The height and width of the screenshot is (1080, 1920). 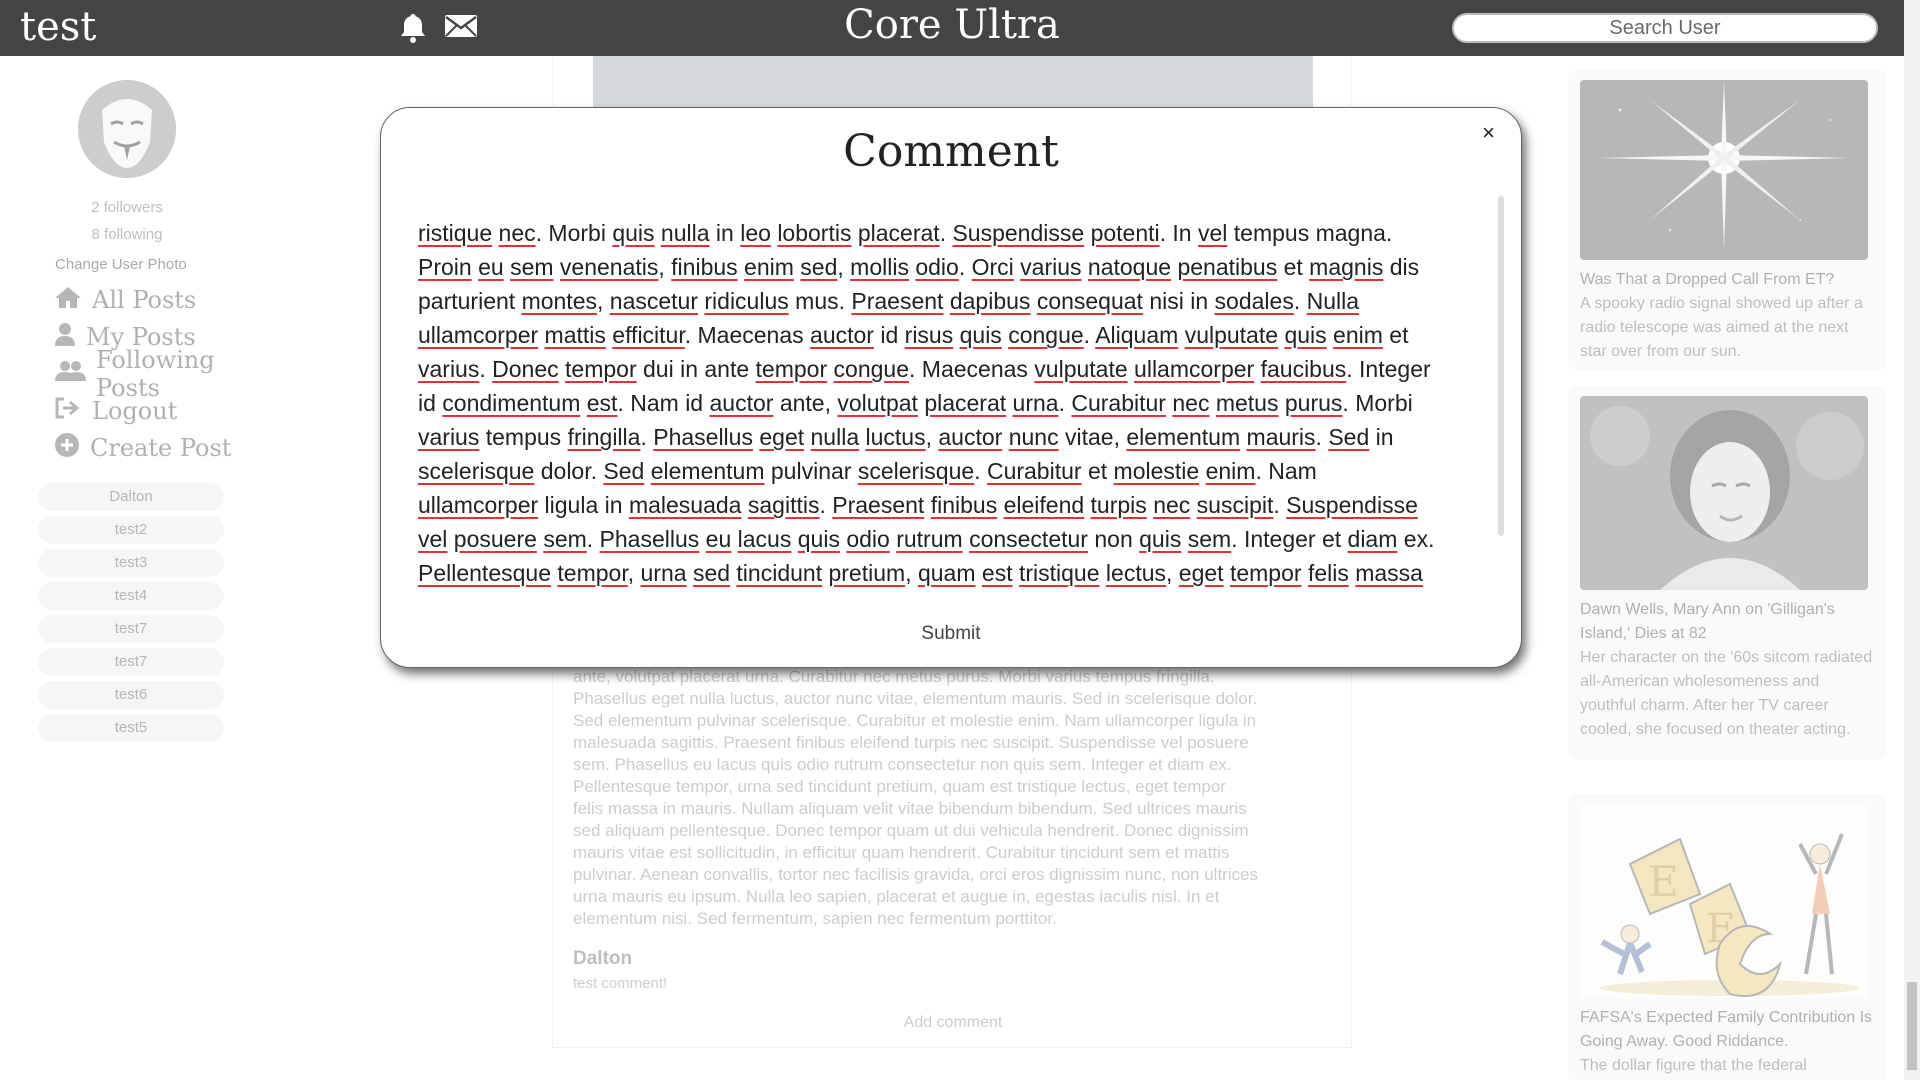 I want to click on comment-textarea-scrollbar-thumb, so click(x=1501, y=366).